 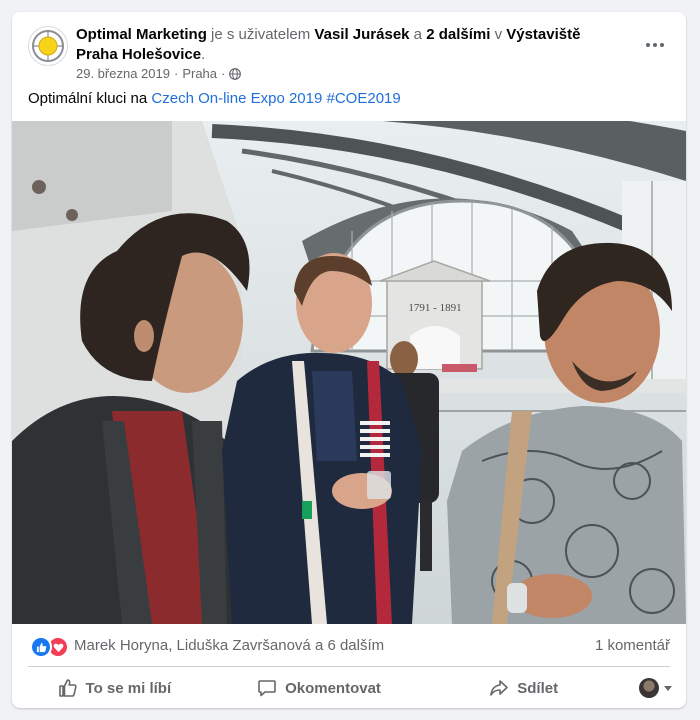 I want to click on thumbs-up-icon, so click(x=67, y=688).